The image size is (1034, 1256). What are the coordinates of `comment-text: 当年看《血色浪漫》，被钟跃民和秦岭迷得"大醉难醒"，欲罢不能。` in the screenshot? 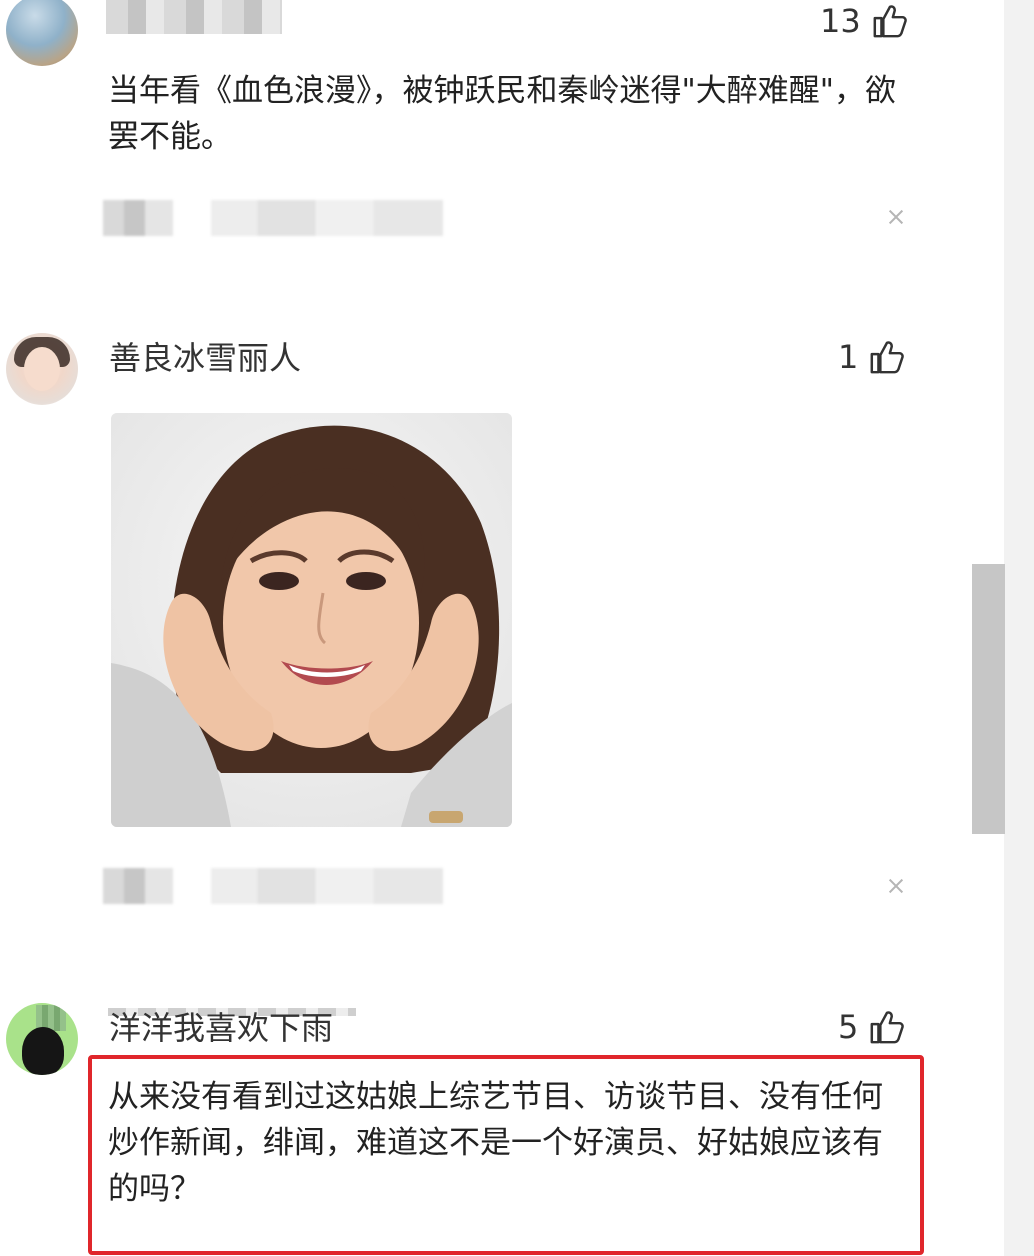 It's located at (502, 114).